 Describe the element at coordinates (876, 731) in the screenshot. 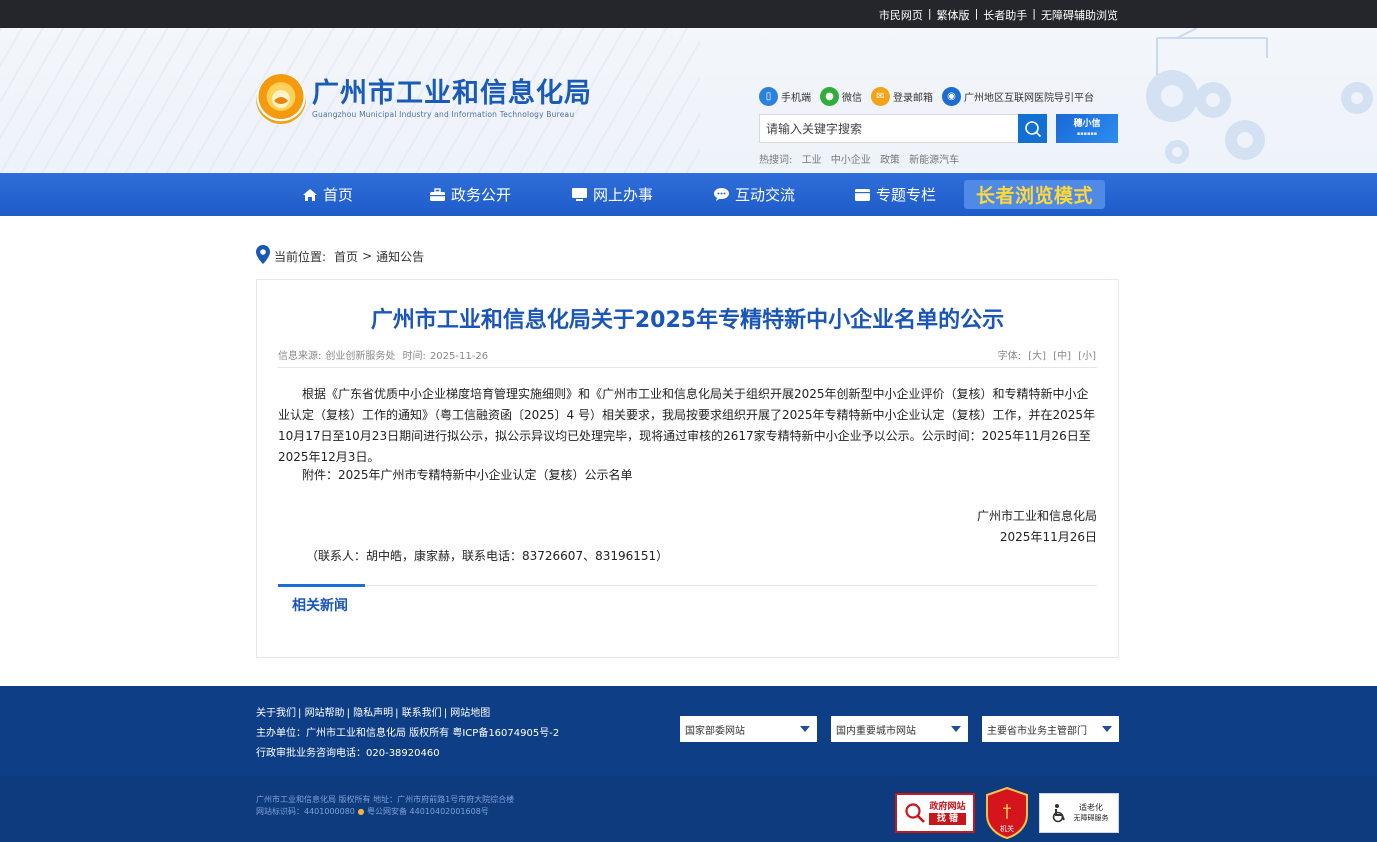

I see `select-value: 国内重要城市网站` at that location.